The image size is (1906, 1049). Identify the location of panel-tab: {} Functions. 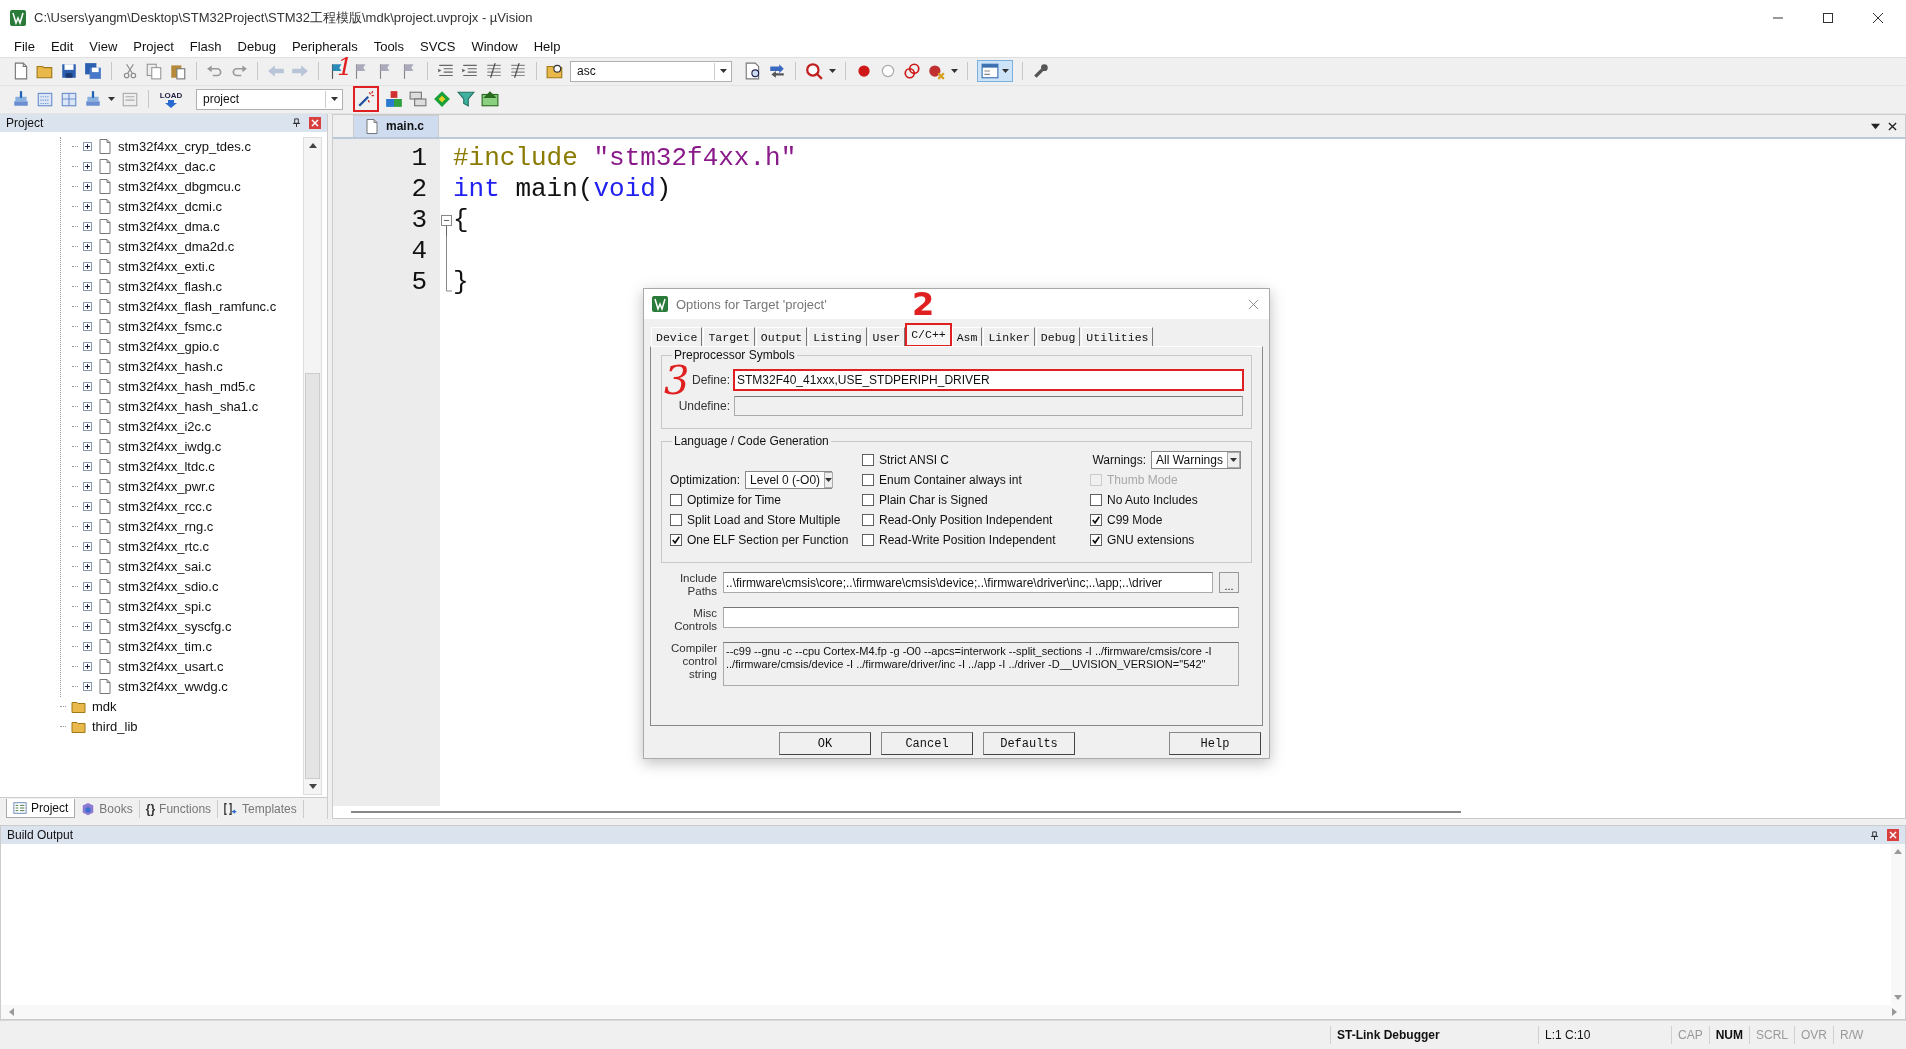
(179, 808).